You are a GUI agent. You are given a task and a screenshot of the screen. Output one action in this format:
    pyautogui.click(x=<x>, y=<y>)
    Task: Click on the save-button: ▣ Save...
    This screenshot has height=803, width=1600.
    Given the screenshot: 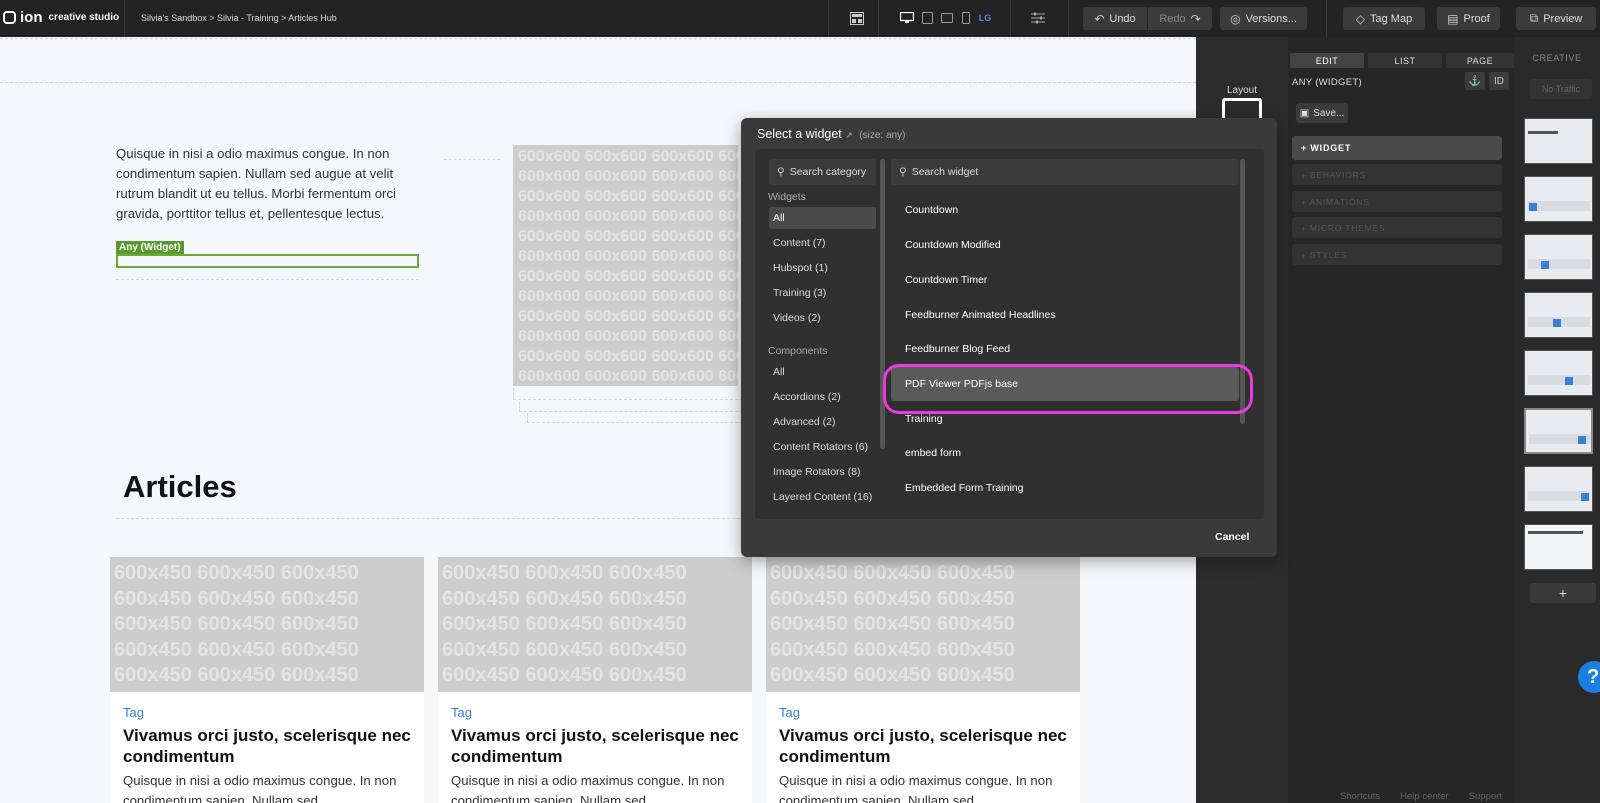 What is the action you would take?
    pyautogui.click(x=1322, y=113)
    